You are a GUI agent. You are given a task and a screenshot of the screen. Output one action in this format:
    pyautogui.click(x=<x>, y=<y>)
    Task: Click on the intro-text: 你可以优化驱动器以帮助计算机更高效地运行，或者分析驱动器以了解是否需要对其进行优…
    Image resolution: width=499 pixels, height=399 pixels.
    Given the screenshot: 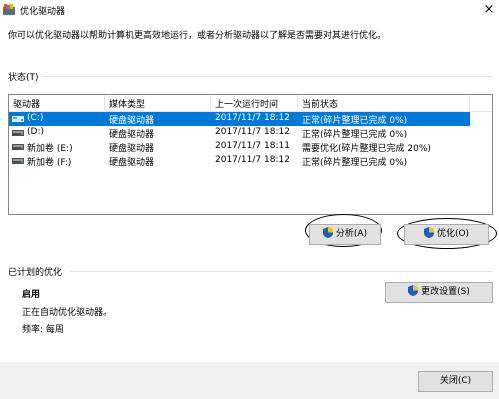 What is the action you would take?
    pyautogui.click(x=197, y=36)
    